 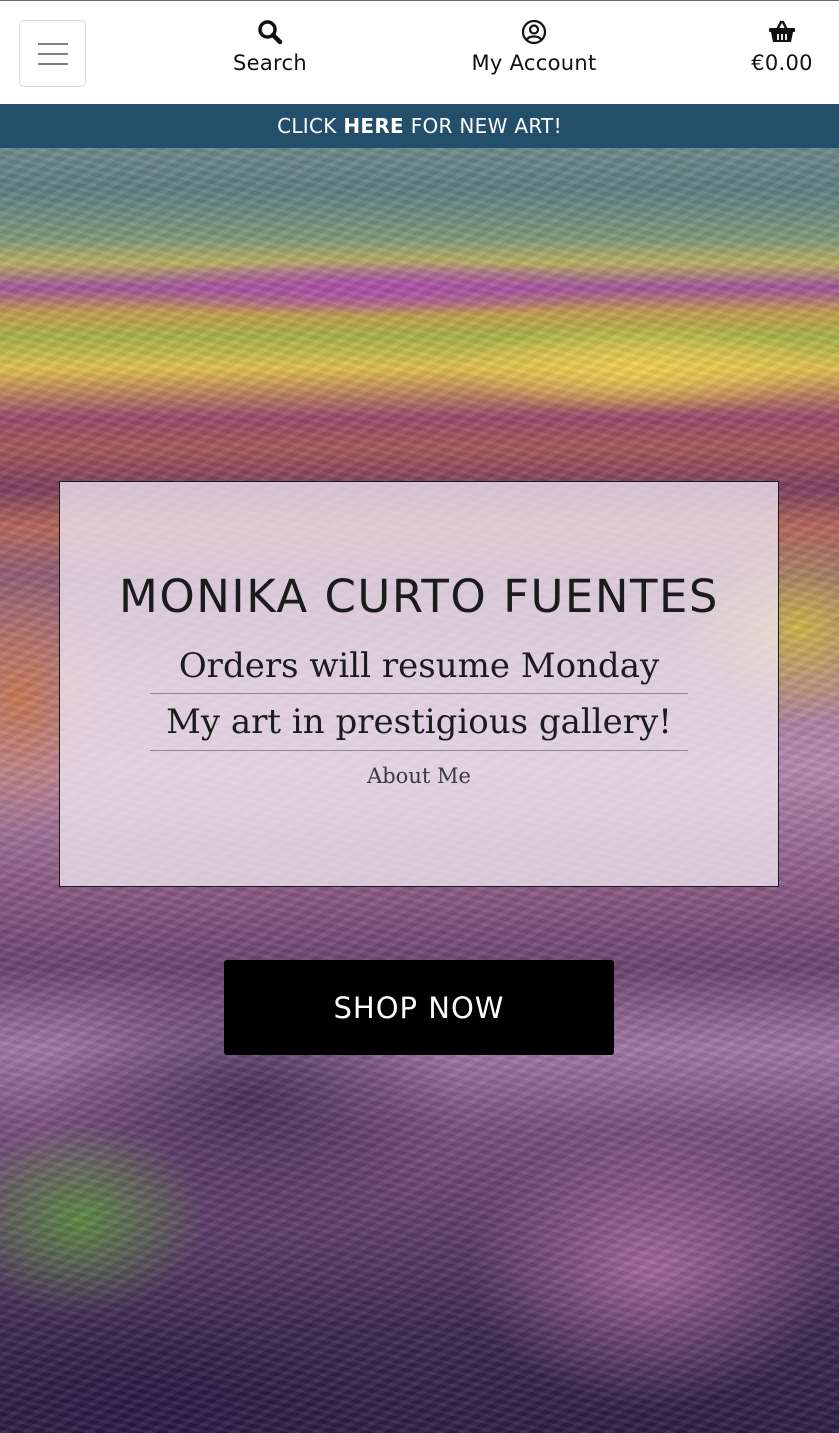 I want to click on search-link: Search, so click(x=270, y=47).